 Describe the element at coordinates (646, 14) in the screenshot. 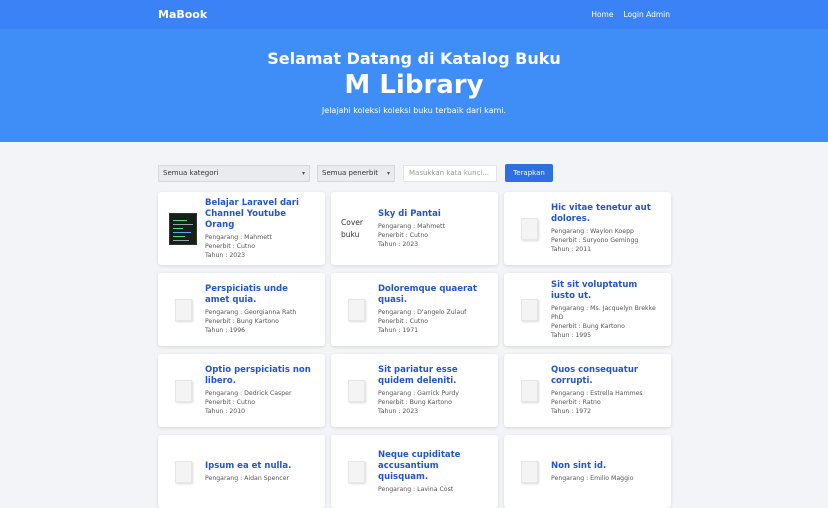

I see `nav-login-admin-link: Login Admin` at that location.